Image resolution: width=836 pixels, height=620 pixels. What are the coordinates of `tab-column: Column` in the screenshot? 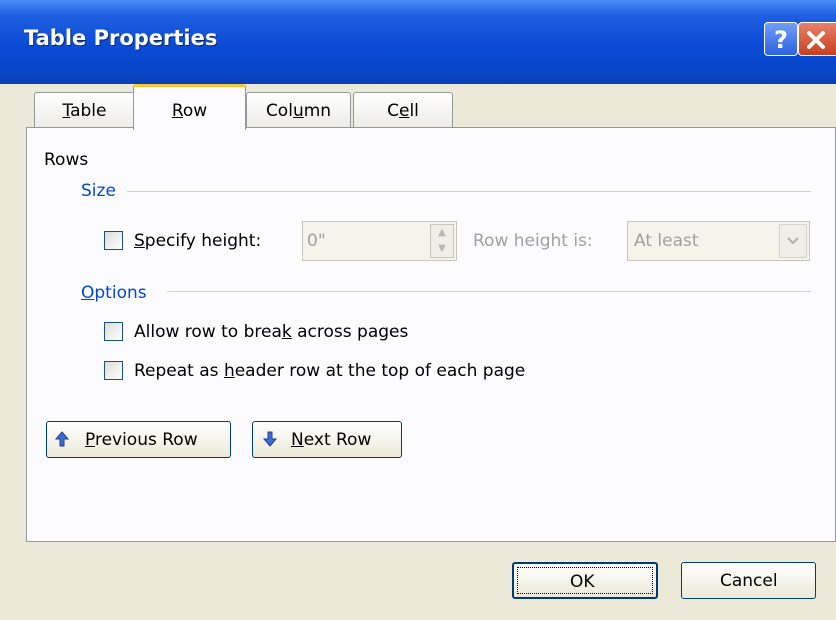 It's located at (298, 110).